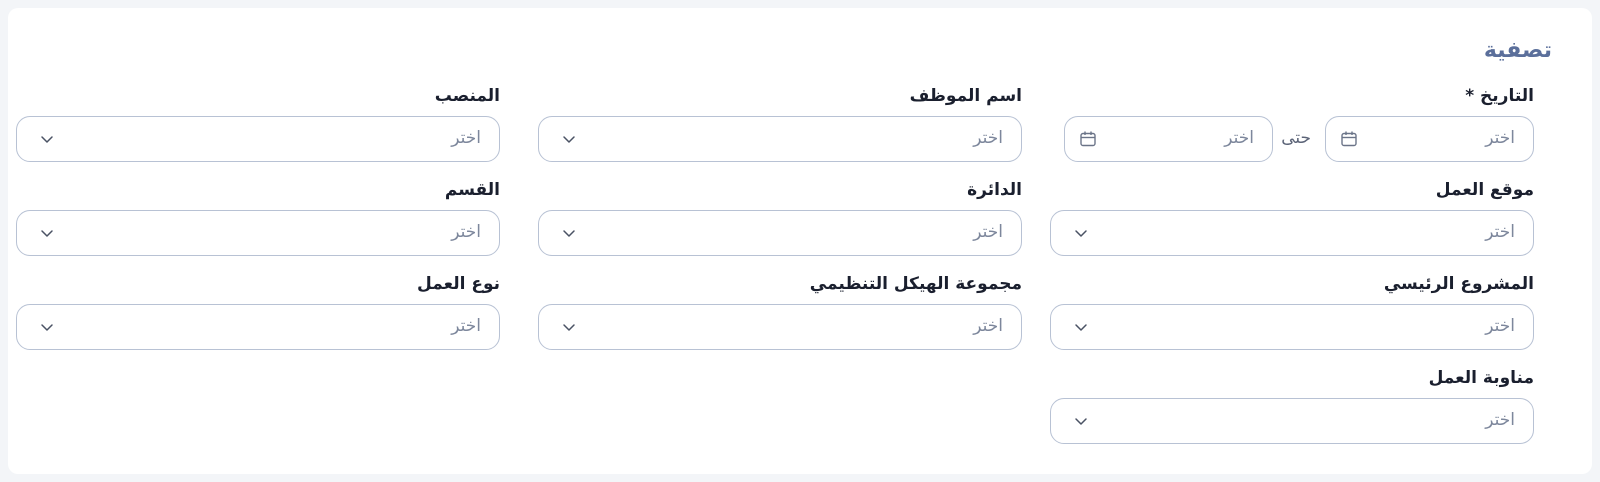 Image resolution: width=1600 pixels, height=482 pixels. Describe the element at coordinates (467, 96) in the screenshot. I see `position-label: المنصب` at that location.